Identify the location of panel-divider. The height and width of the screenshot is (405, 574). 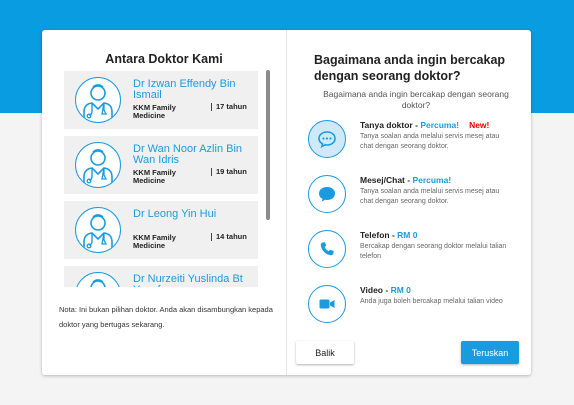
(286, 202).